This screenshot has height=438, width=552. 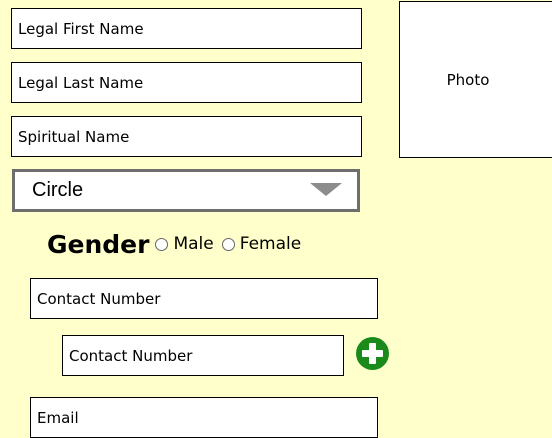 I want to click on contact-number-input: Contact Number, so click(x=204, y=298).